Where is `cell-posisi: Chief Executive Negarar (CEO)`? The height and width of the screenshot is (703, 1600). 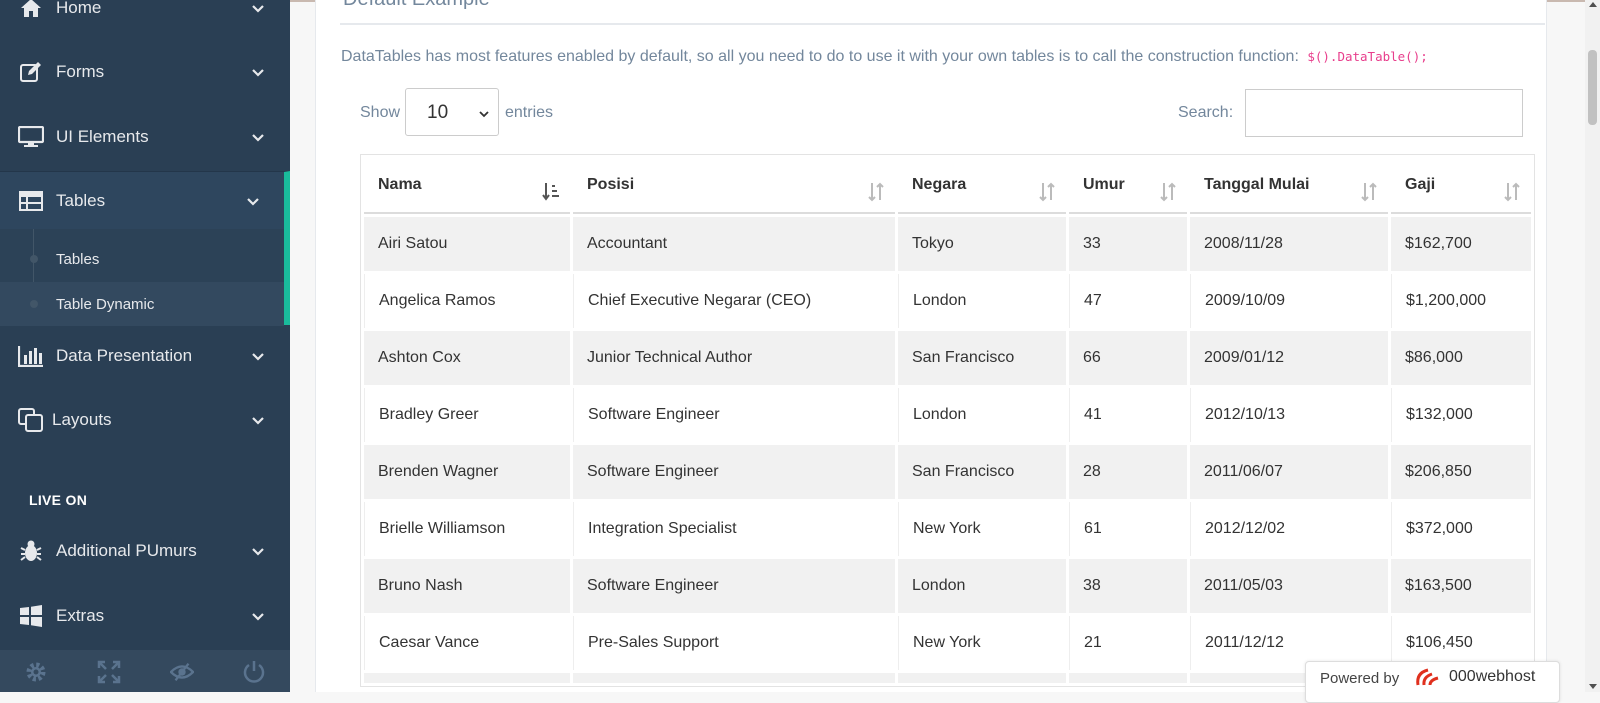
cell-posisi: Chief Executive Negarar (CEO) is located at coordinates (734, 301).